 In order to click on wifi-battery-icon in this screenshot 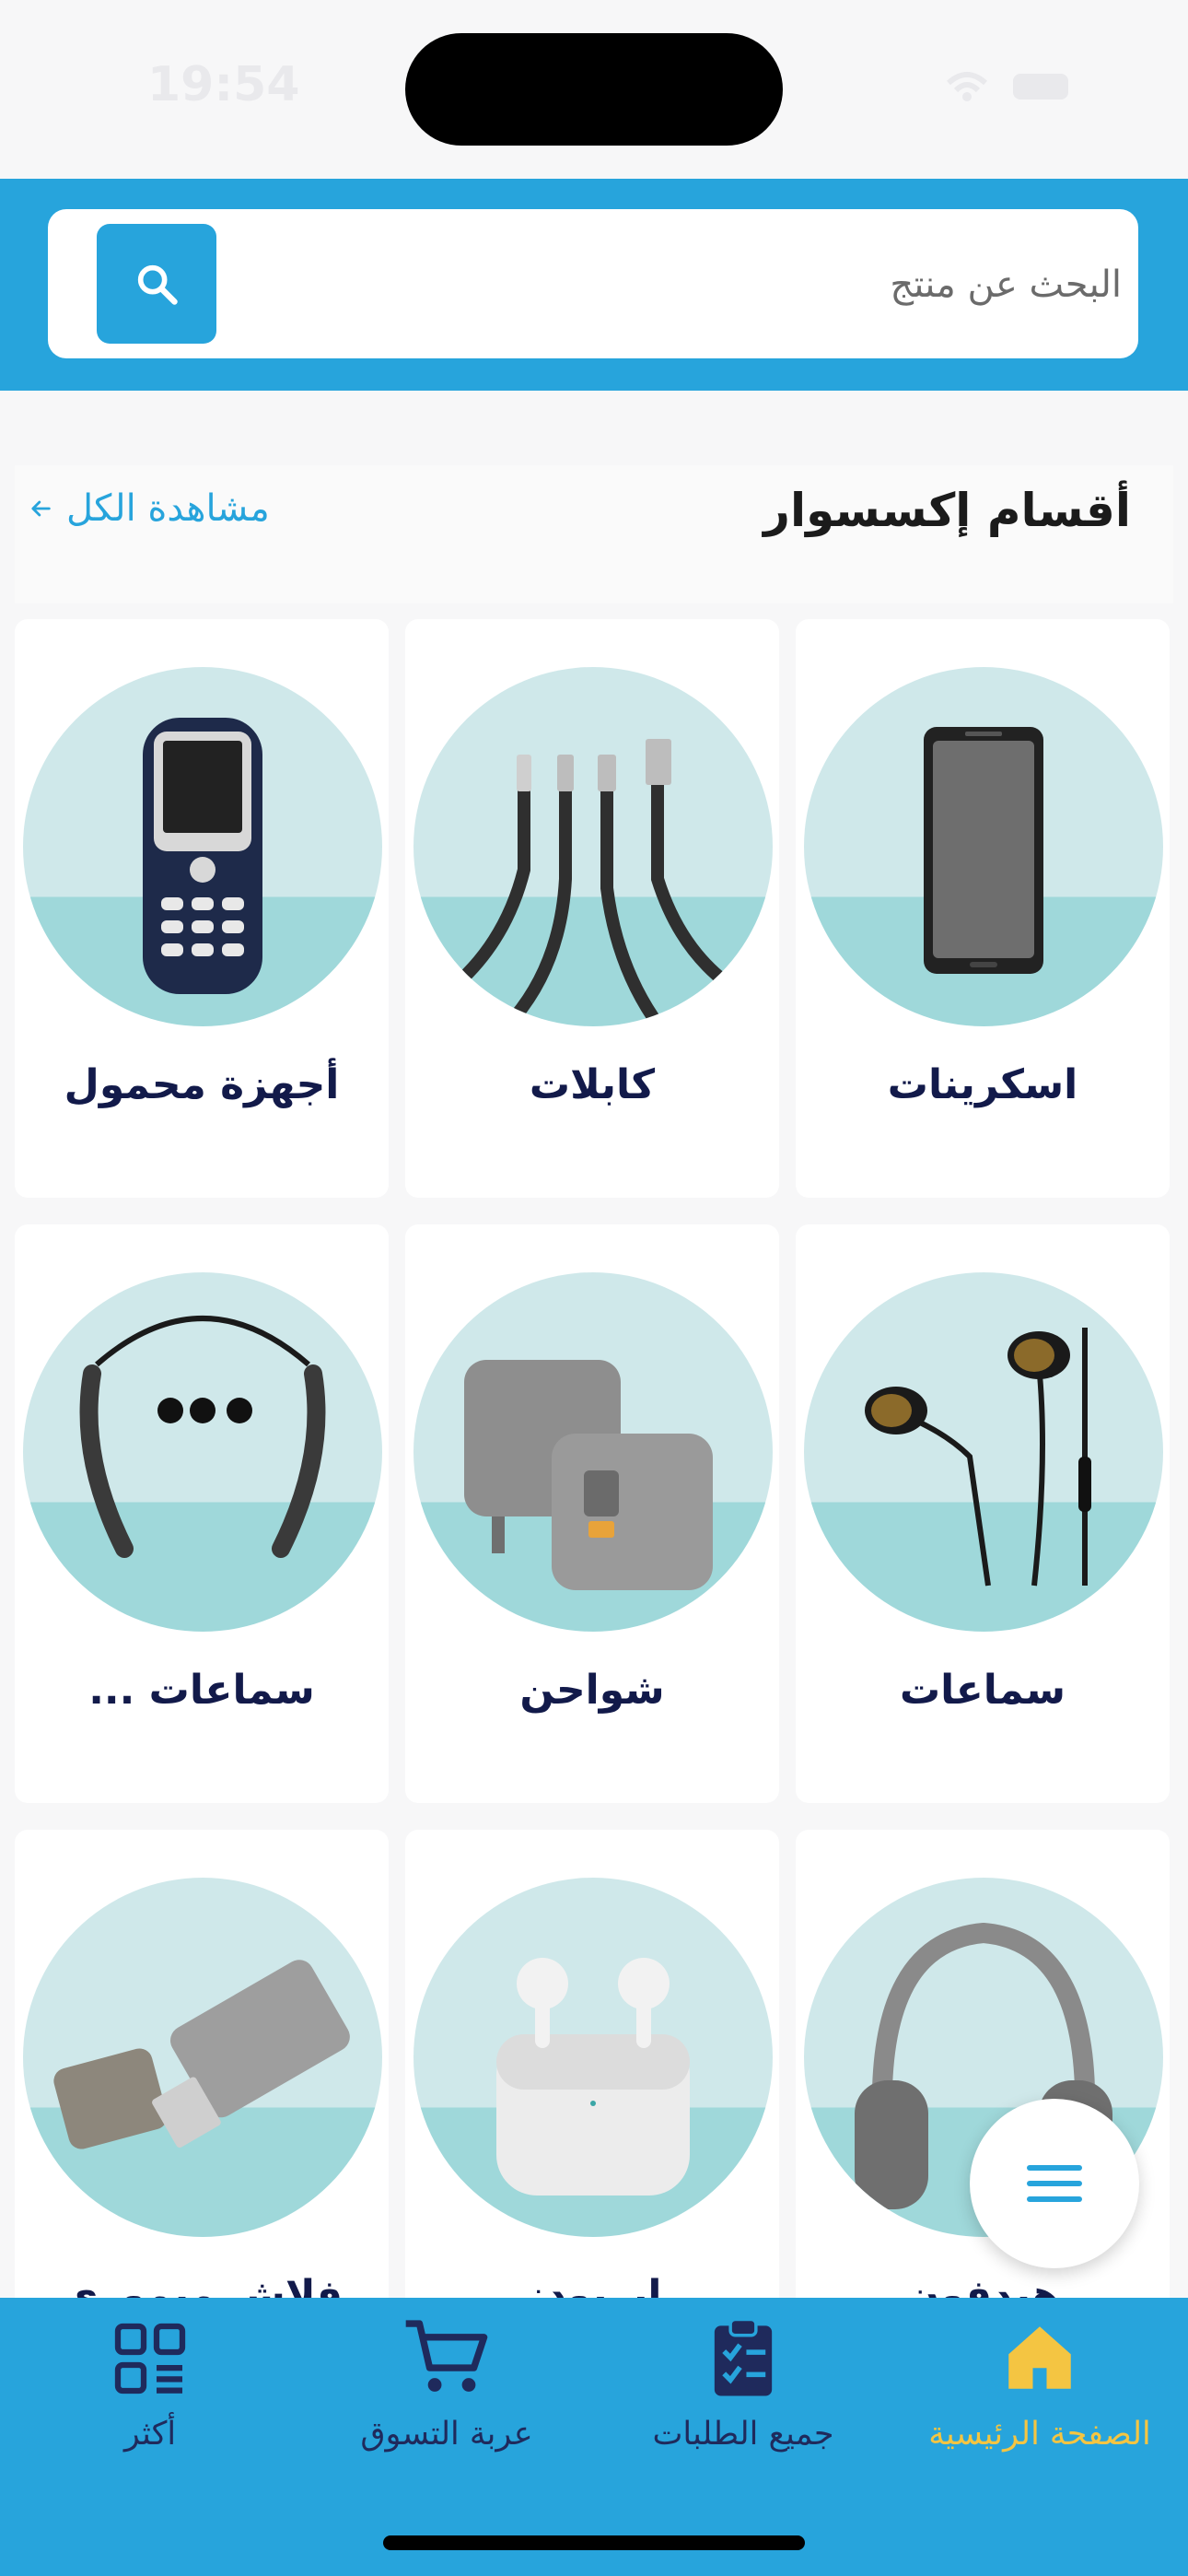, I will do `click(1007, 86)`.